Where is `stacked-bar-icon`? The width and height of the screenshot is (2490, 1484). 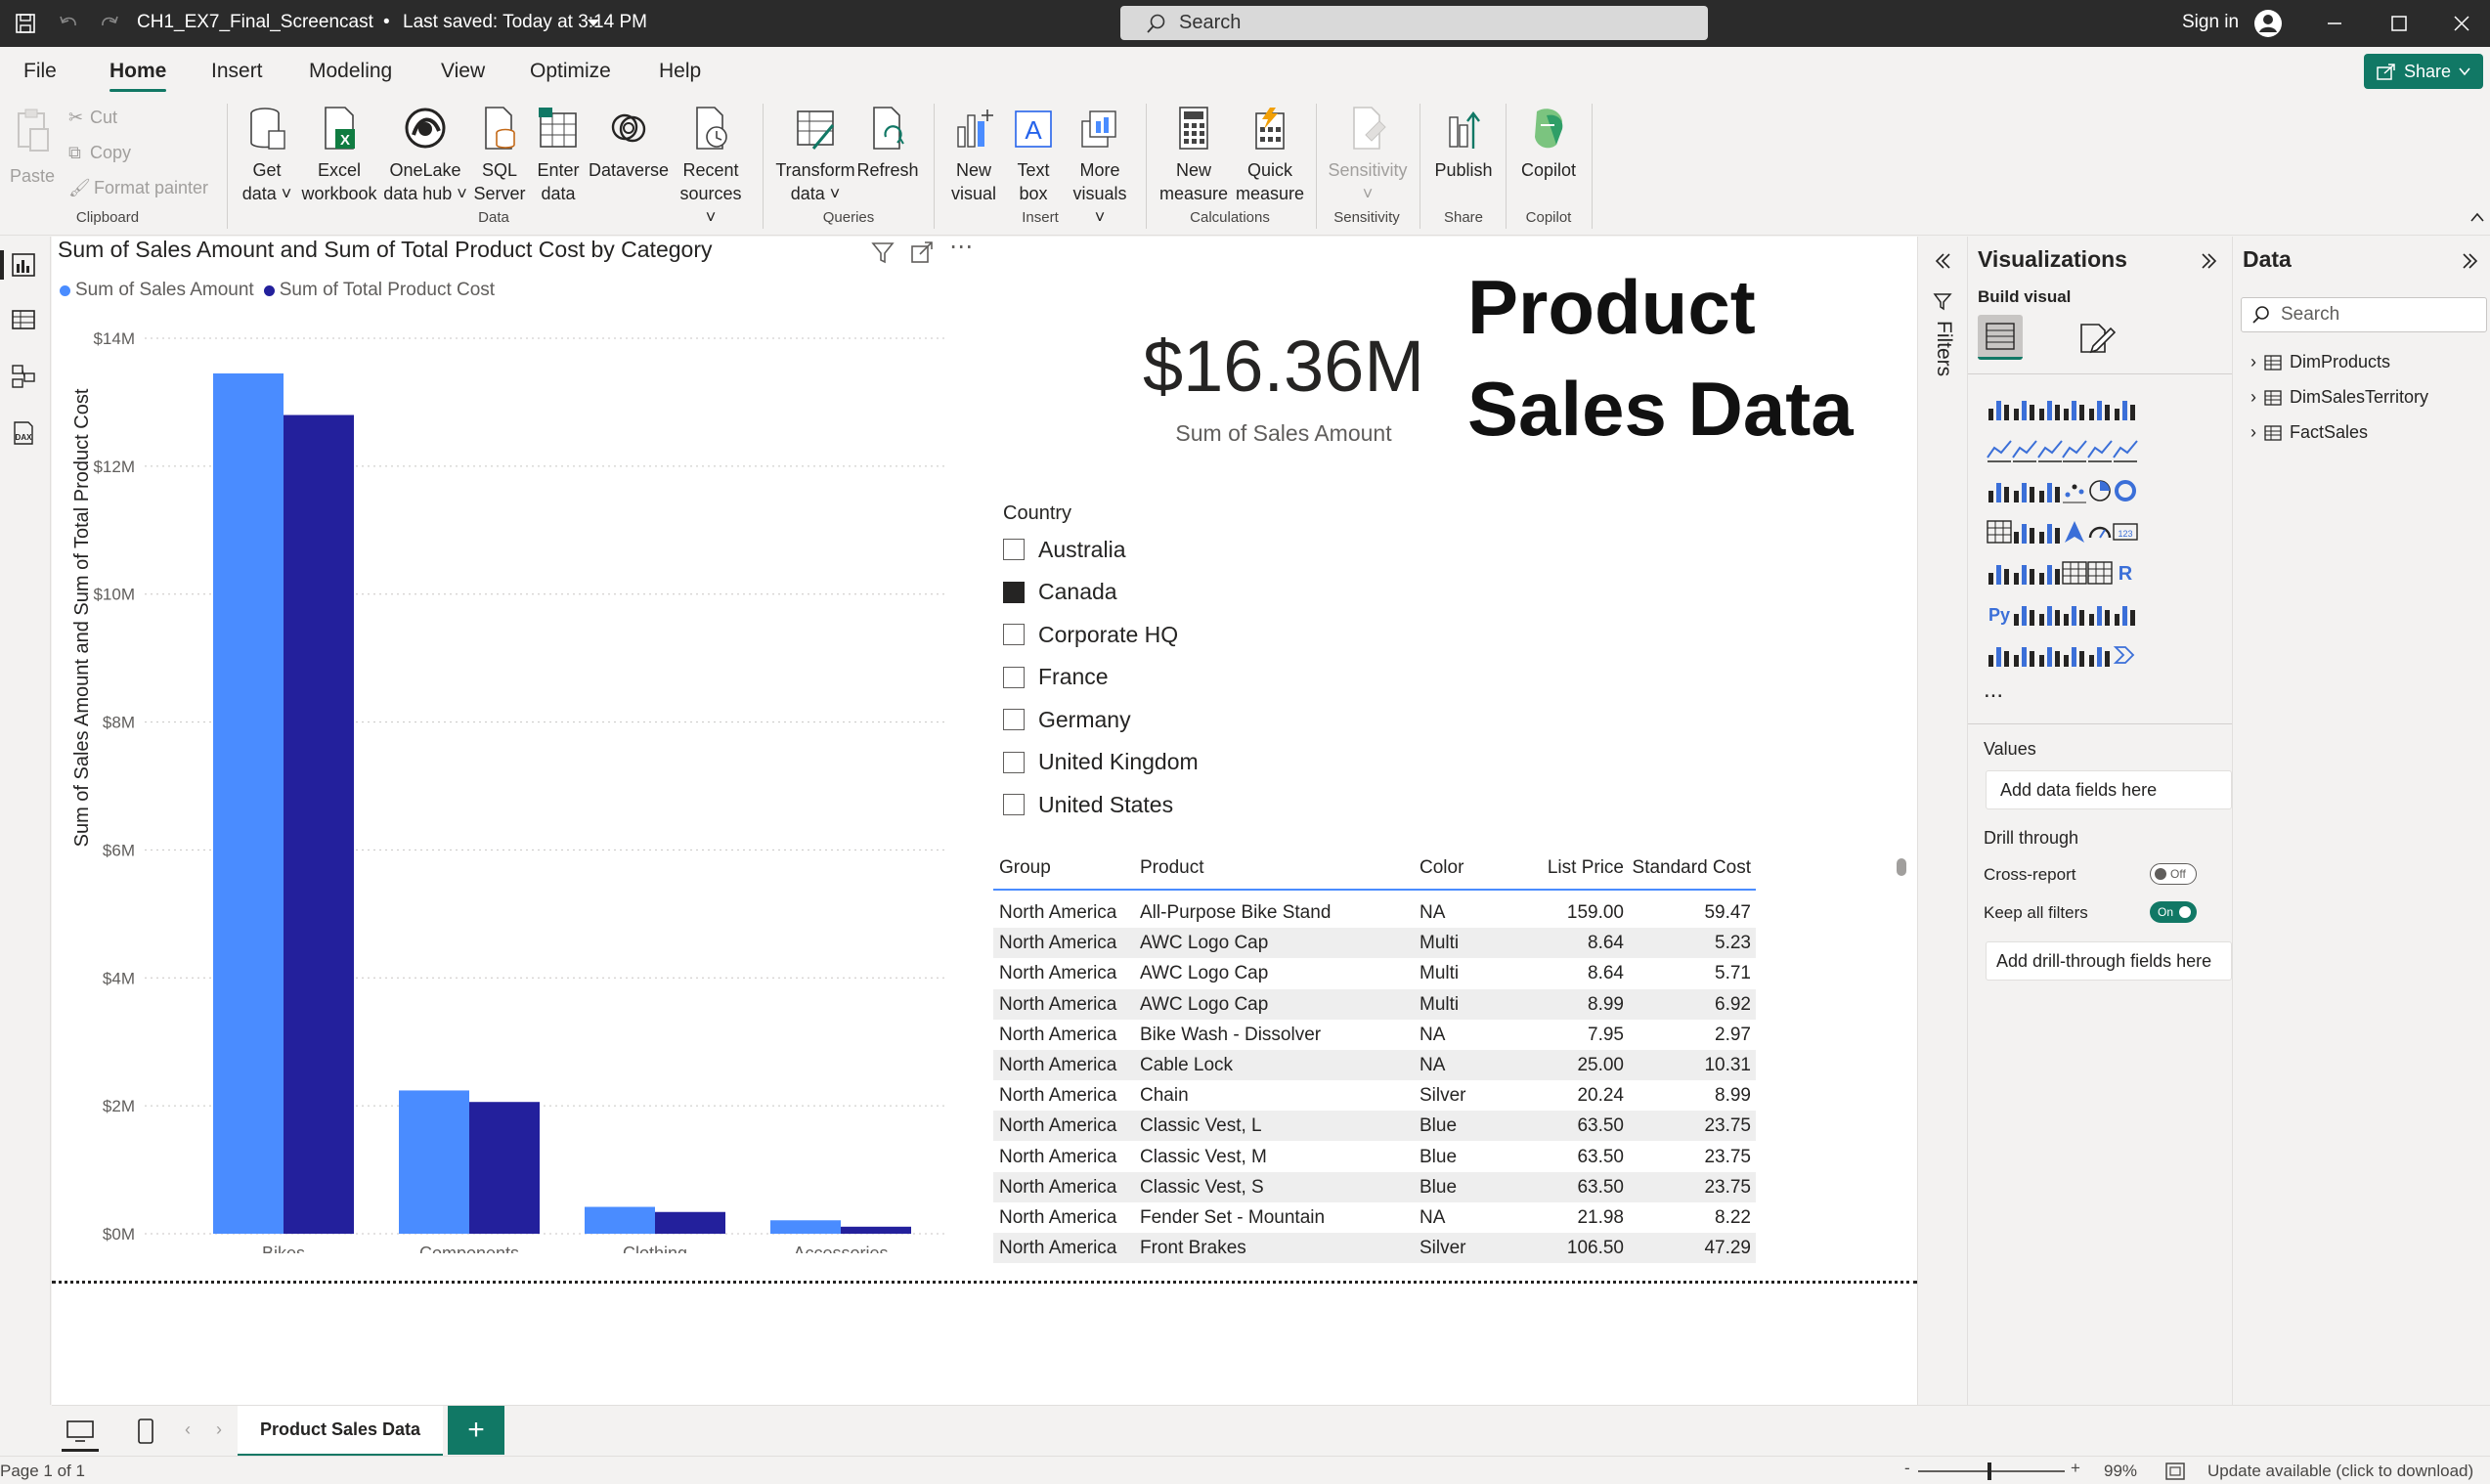
stacked-bar-icon is located at coordinates (1999, 408).